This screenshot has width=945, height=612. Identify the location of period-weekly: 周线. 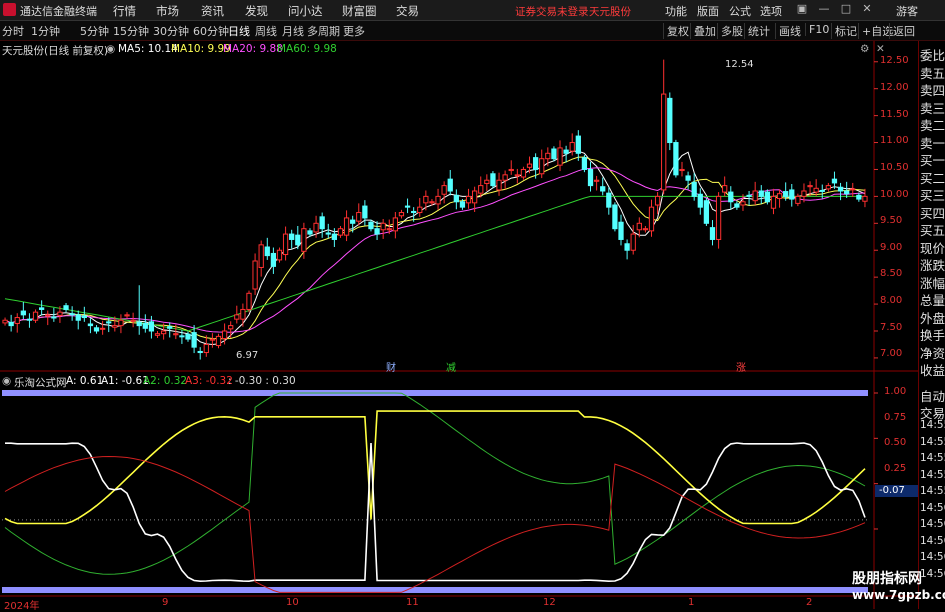
(266, 31).